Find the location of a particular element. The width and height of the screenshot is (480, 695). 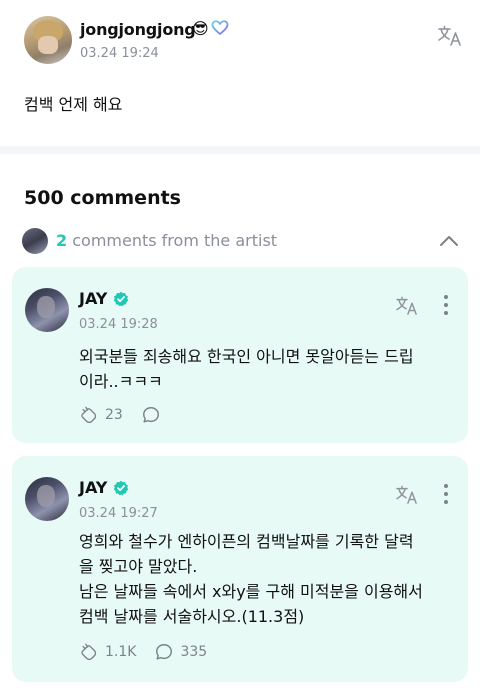

chevron-up-icon is located at coordinates (449, 241).